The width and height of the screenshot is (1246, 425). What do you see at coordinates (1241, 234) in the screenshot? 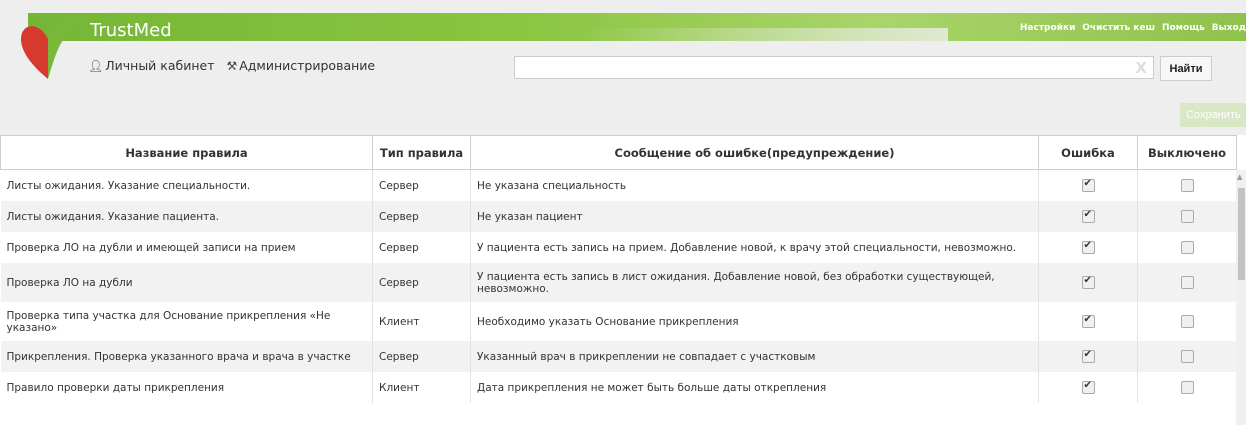
I see `scrollbar-thumb` at bounding box center [1241, 234].